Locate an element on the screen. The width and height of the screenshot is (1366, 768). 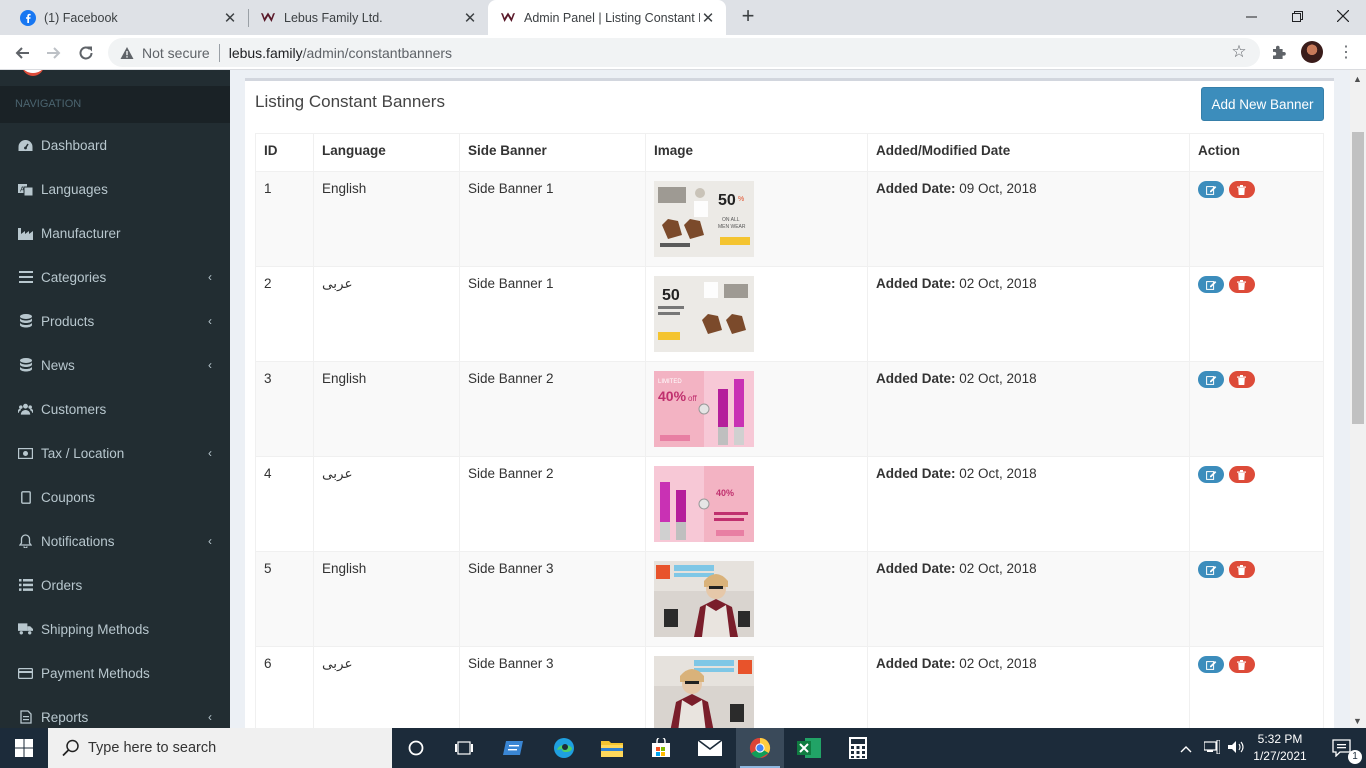
taskbar-app-notes is located at coordinates (514, 748).